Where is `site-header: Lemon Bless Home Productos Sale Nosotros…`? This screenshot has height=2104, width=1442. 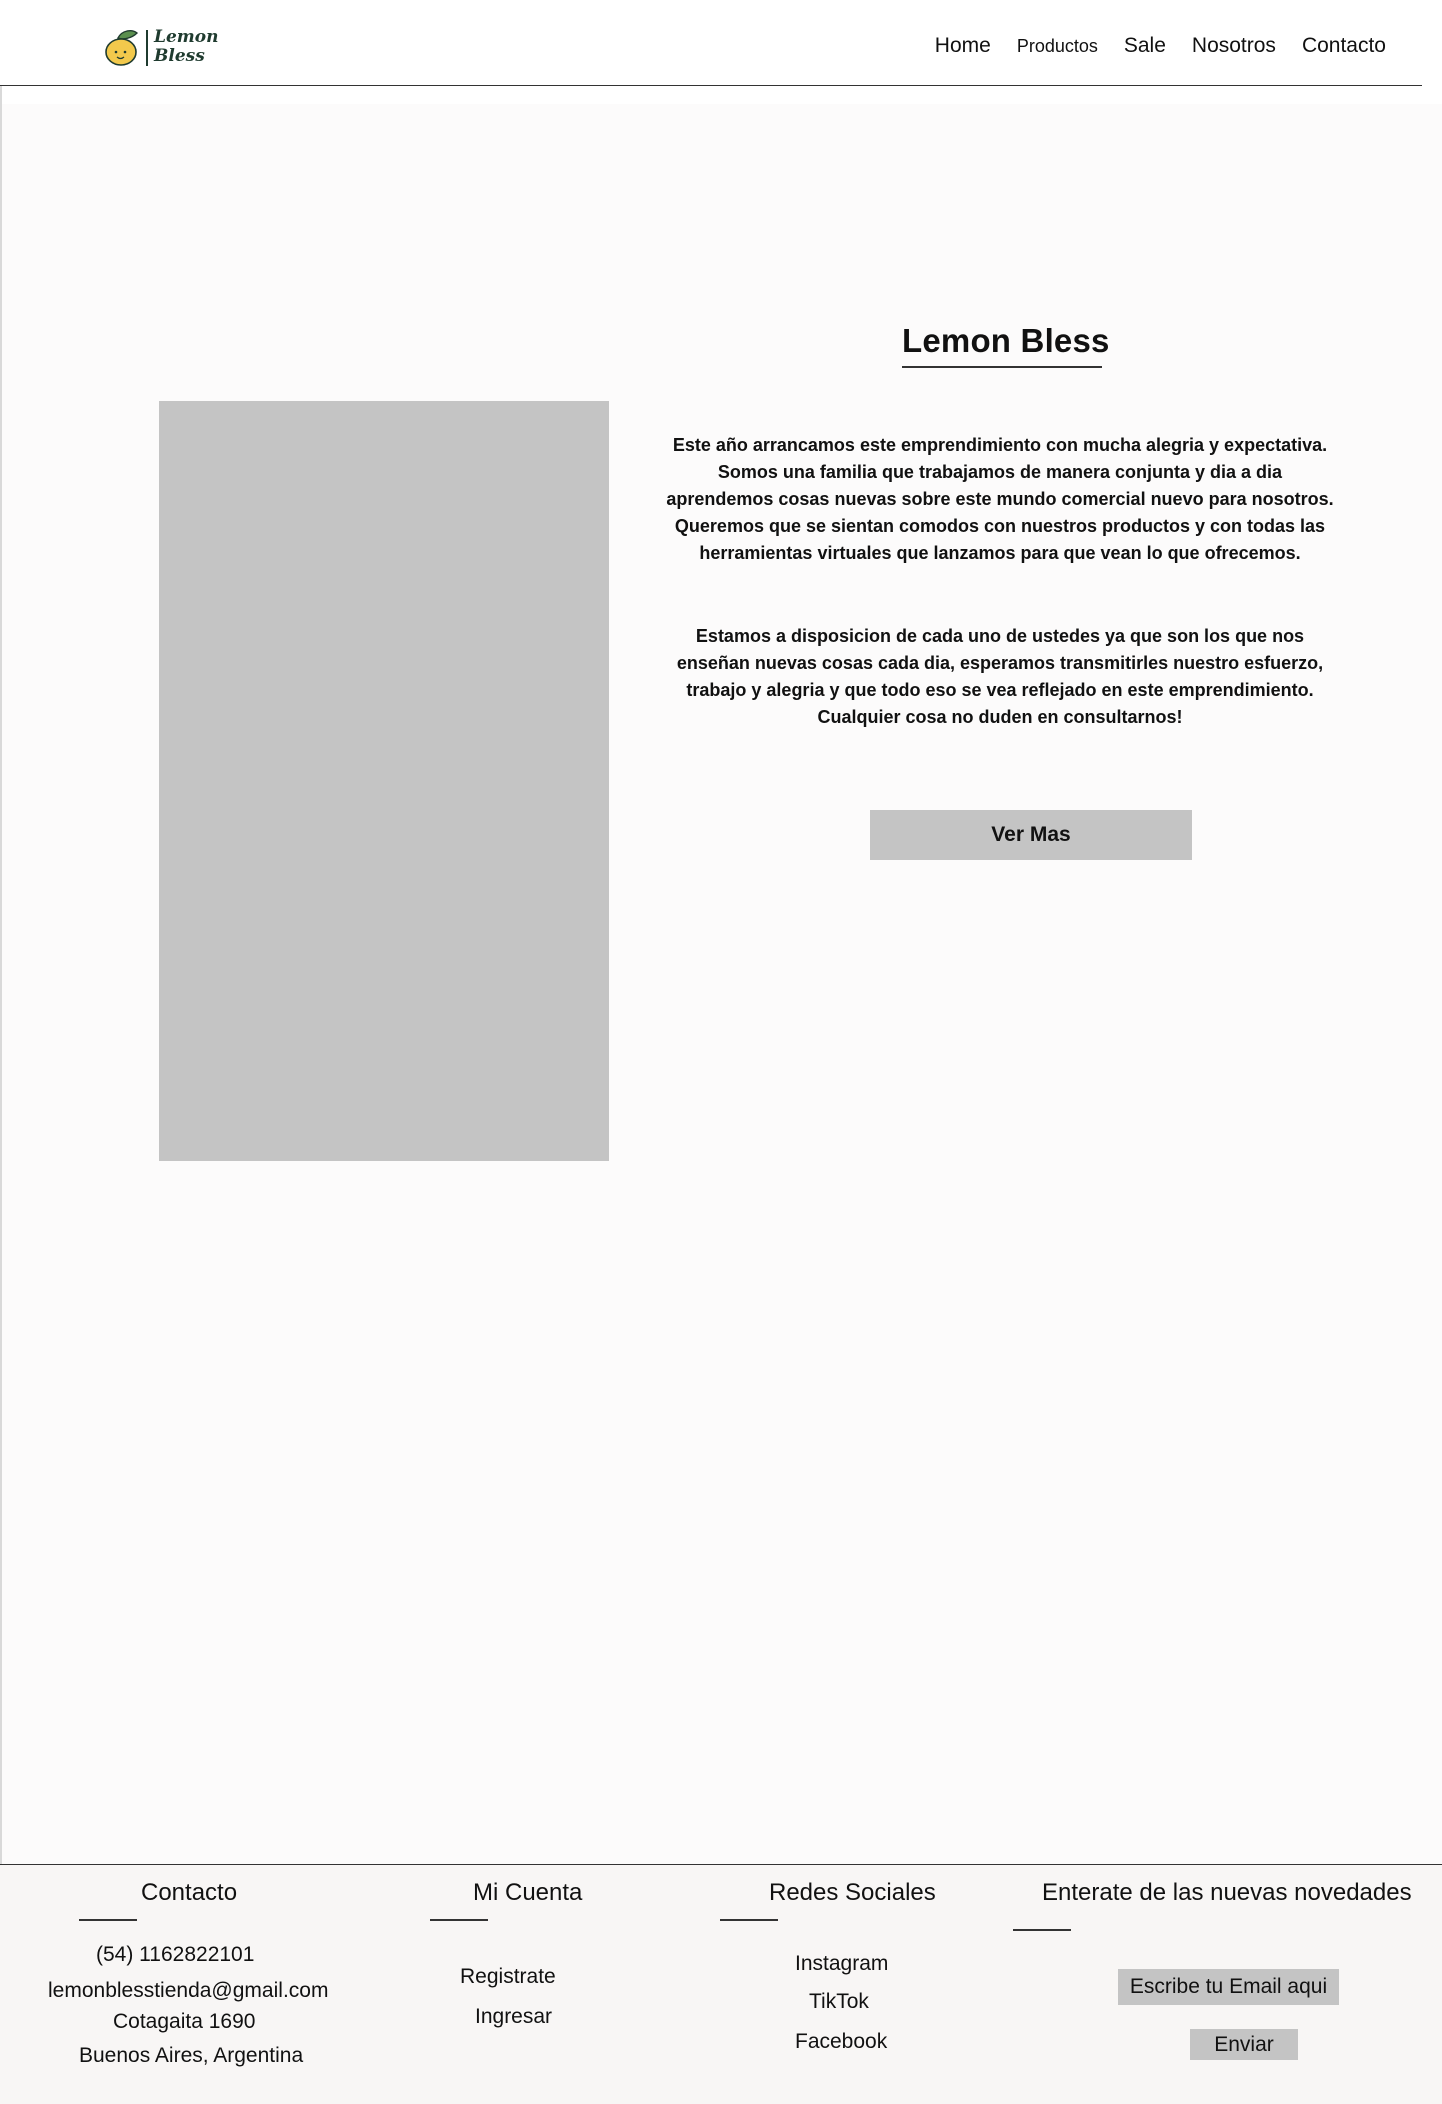 site-header: Lemon Bless Home Productos Sale Nosotros… is located at coordinates (711, 43).